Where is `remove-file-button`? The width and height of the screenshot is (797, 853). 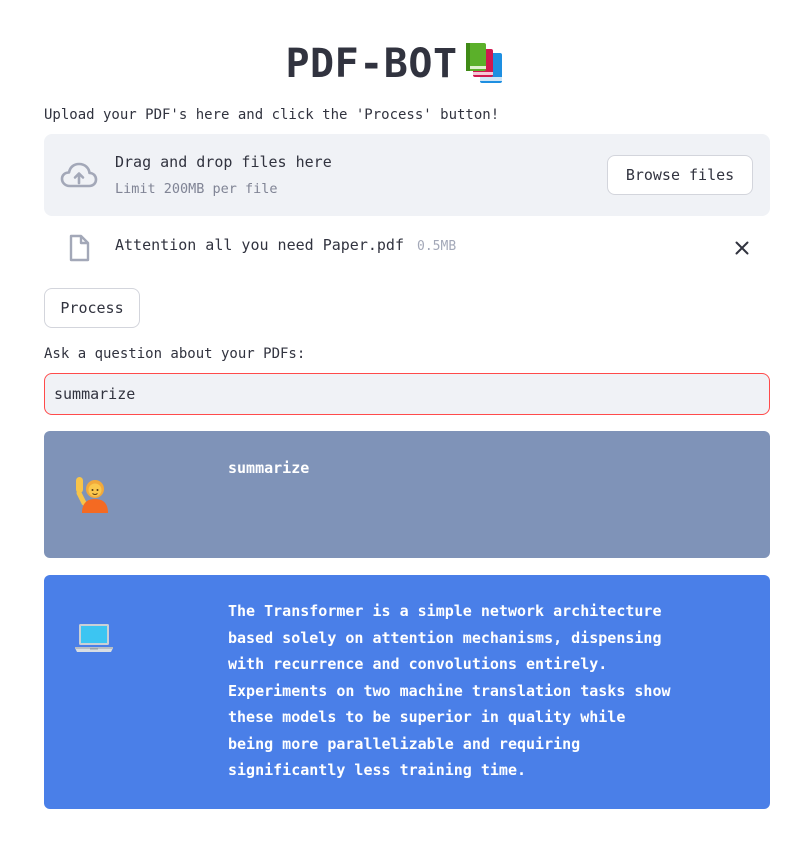
remove-file-button is located at coordinates (742, 248).